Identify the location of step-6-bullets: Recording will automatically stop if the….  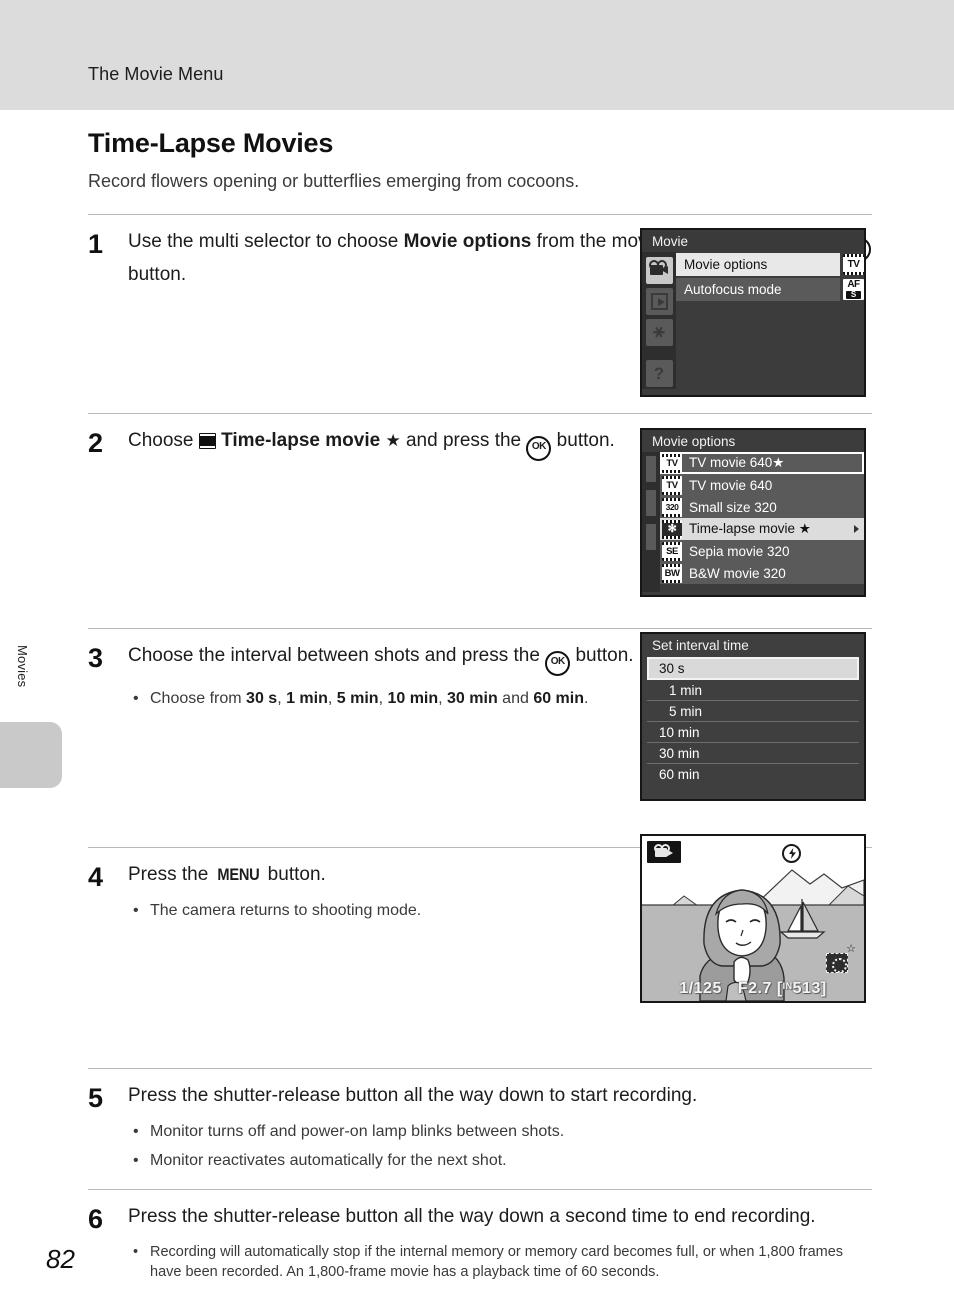
(500, 1262).